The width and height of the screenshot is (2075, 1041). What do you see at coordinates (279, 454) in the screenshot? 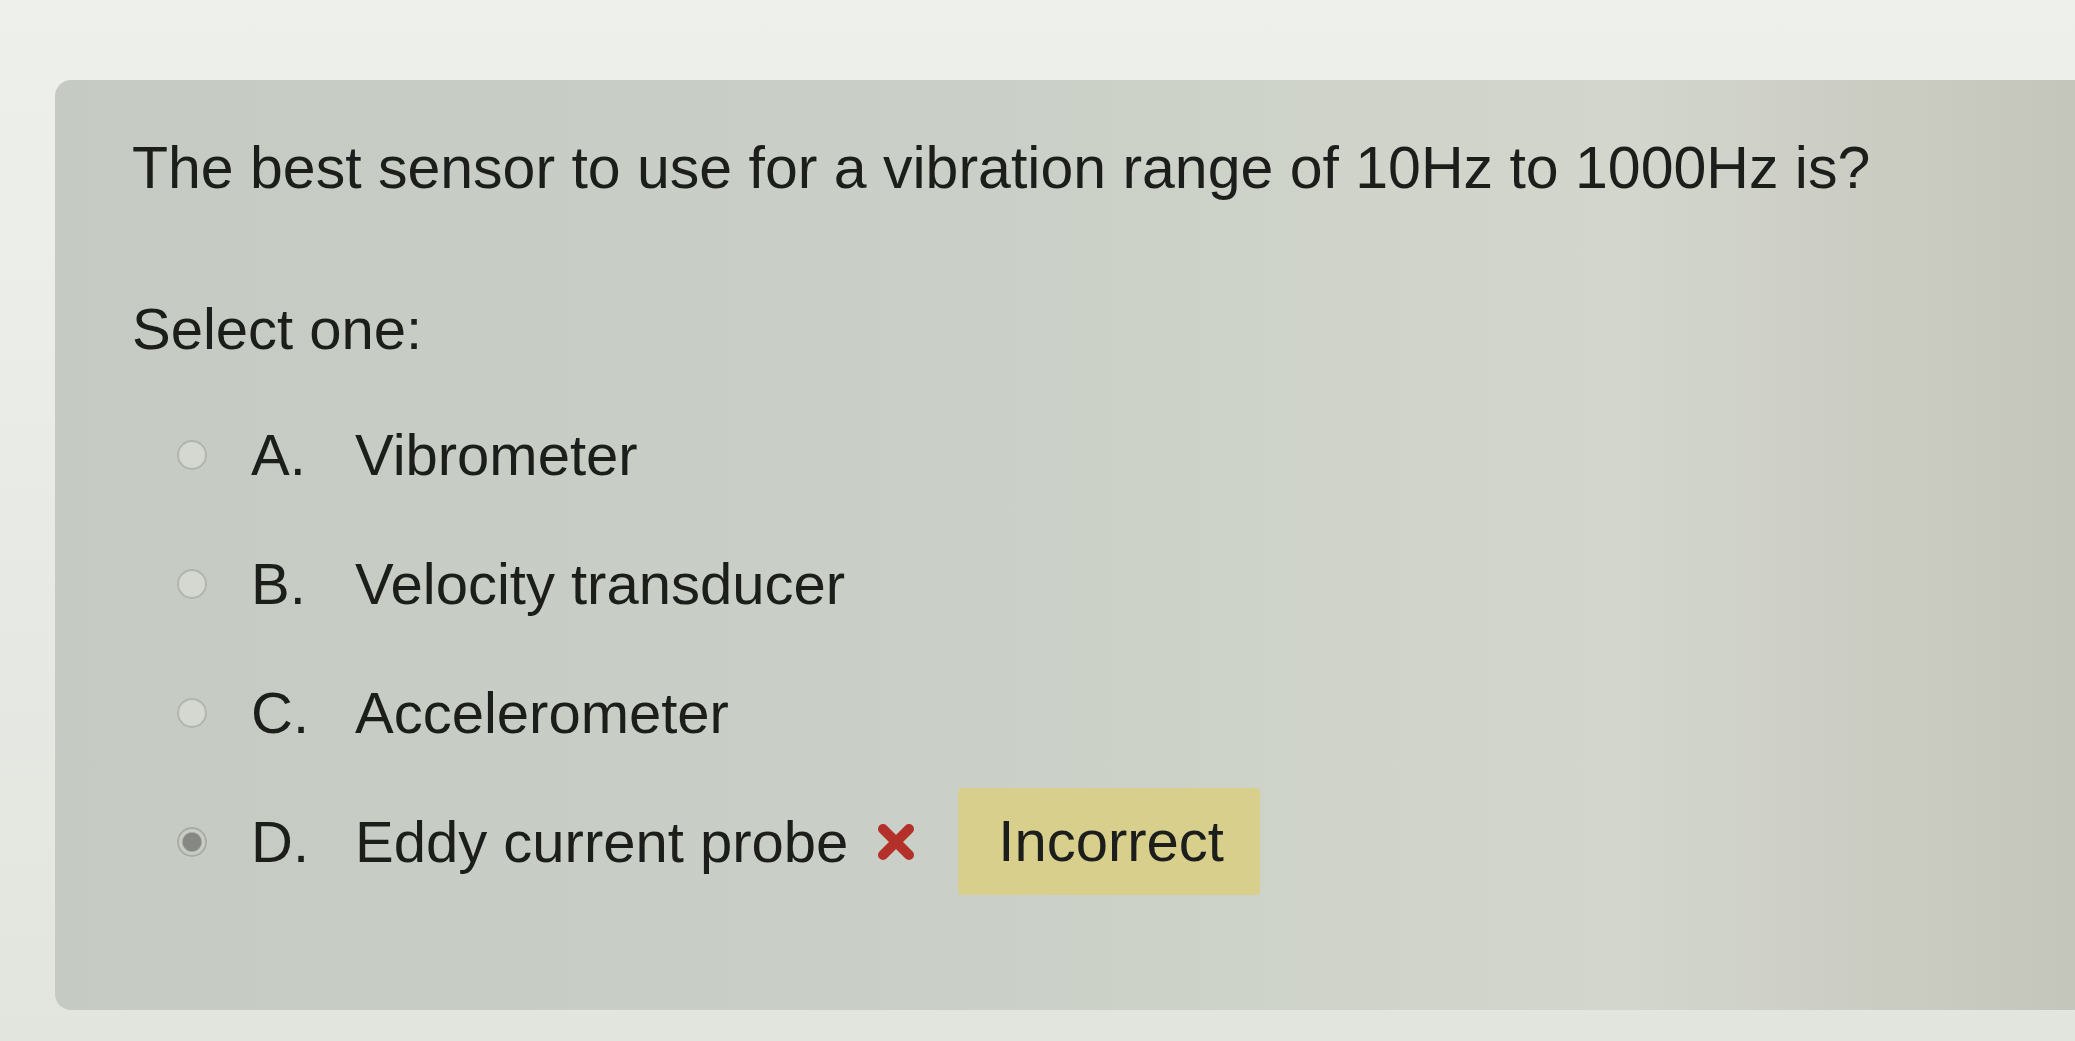
I see `option-letter: A.` at bounding box center [279, 454].